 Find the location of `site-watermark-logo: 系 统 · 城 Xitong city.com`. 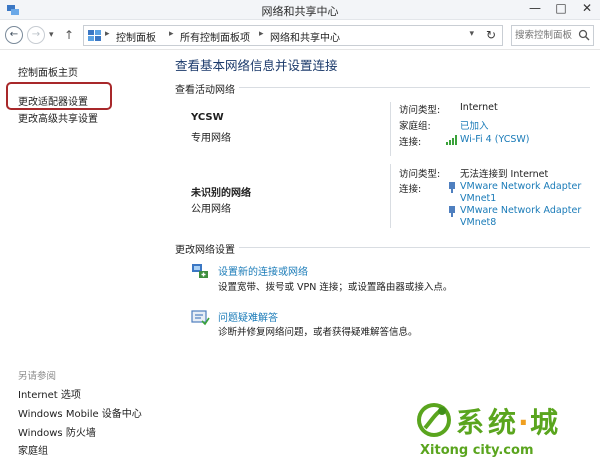

site-watermark-logo: 系 统 · 城 Xitong city.com is located at coordinates (487, 430).